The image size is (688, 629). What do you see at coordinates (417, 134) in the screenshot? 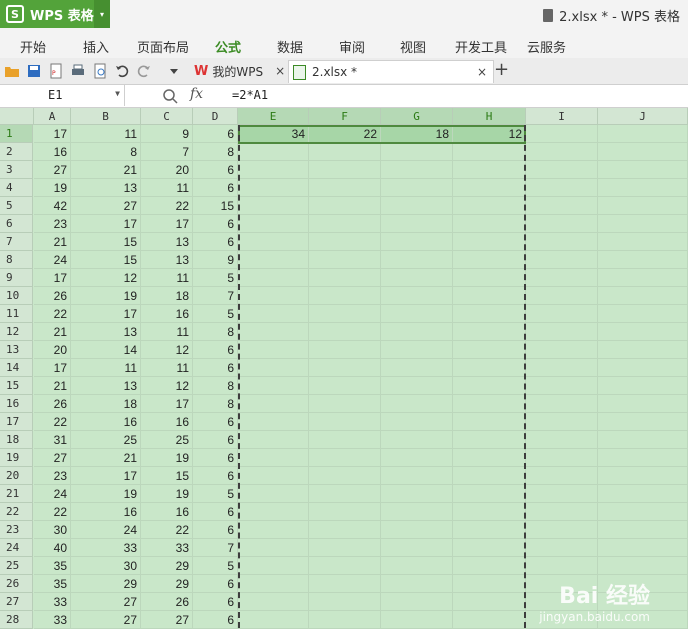
I see `cell-g1: 18` at bounding box center [417, 134].